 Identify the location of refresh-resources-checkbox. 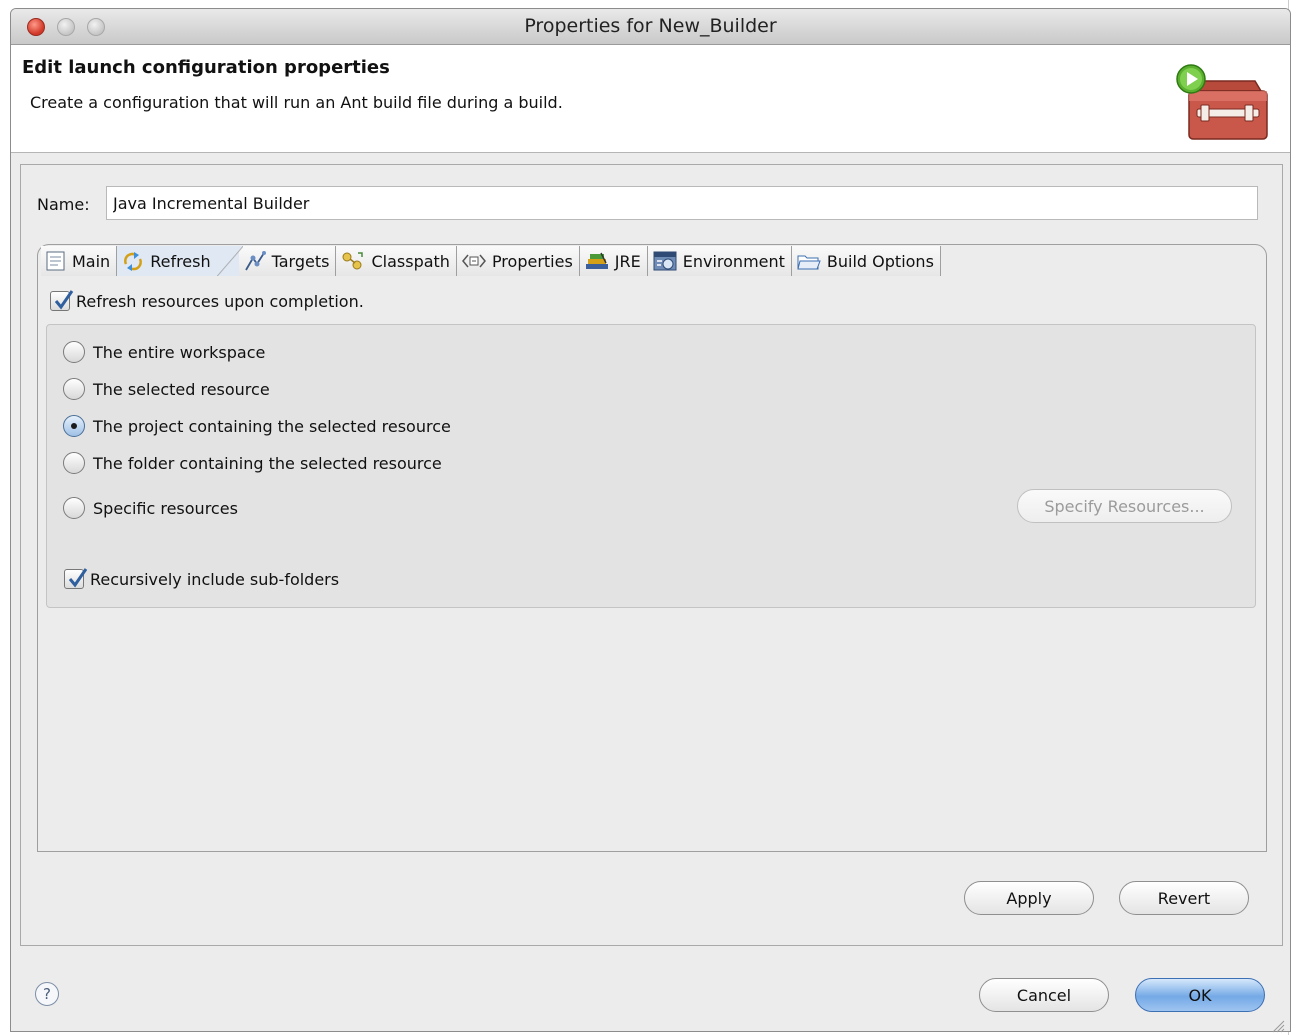
(62, 300).